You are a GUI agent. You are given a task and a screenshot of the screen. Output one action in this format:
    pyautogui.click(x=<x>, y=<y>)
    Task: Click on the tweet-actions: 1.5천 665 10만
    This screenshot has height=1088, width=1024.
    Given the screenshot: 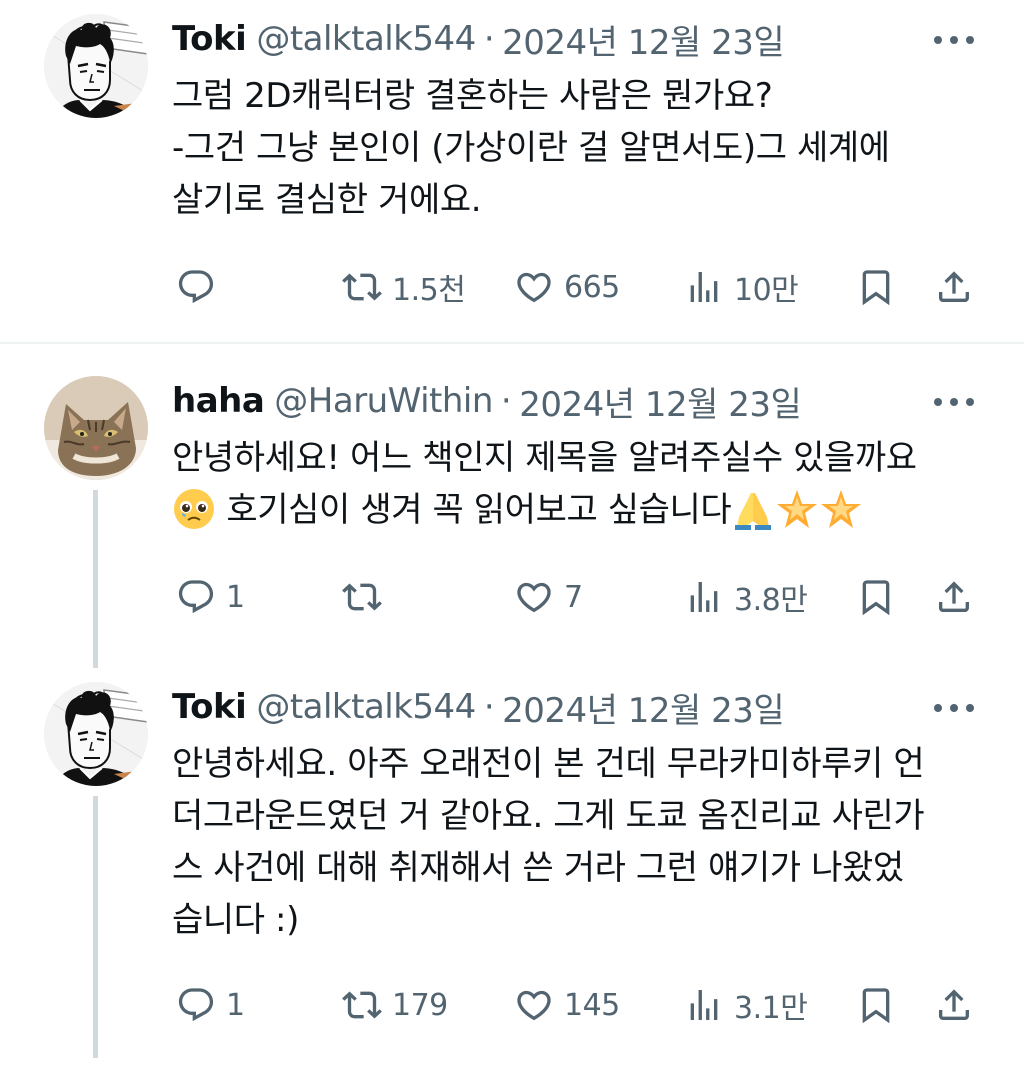 What is the action you would take?
    pyautogui.click(x=512, y=287)
    